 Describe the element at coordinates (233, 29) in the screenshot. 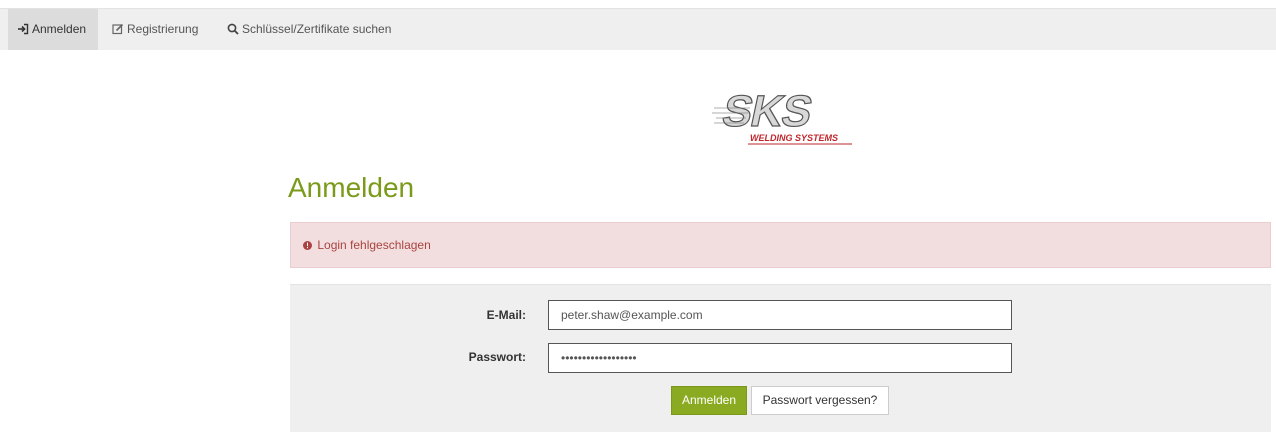

I see `search-icon` at that location.